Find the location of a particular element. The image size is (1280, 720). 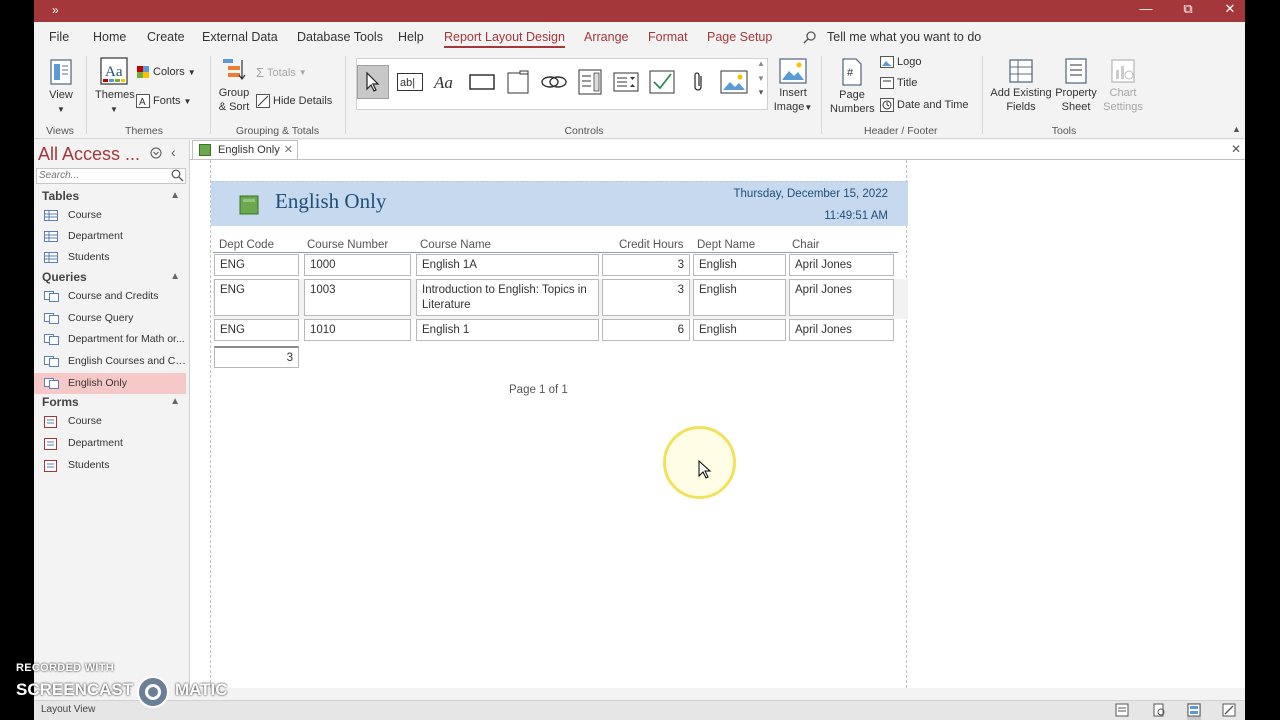

nav-item-query-course-and-credits: Course and Credits is located at coordinates (110, 296).